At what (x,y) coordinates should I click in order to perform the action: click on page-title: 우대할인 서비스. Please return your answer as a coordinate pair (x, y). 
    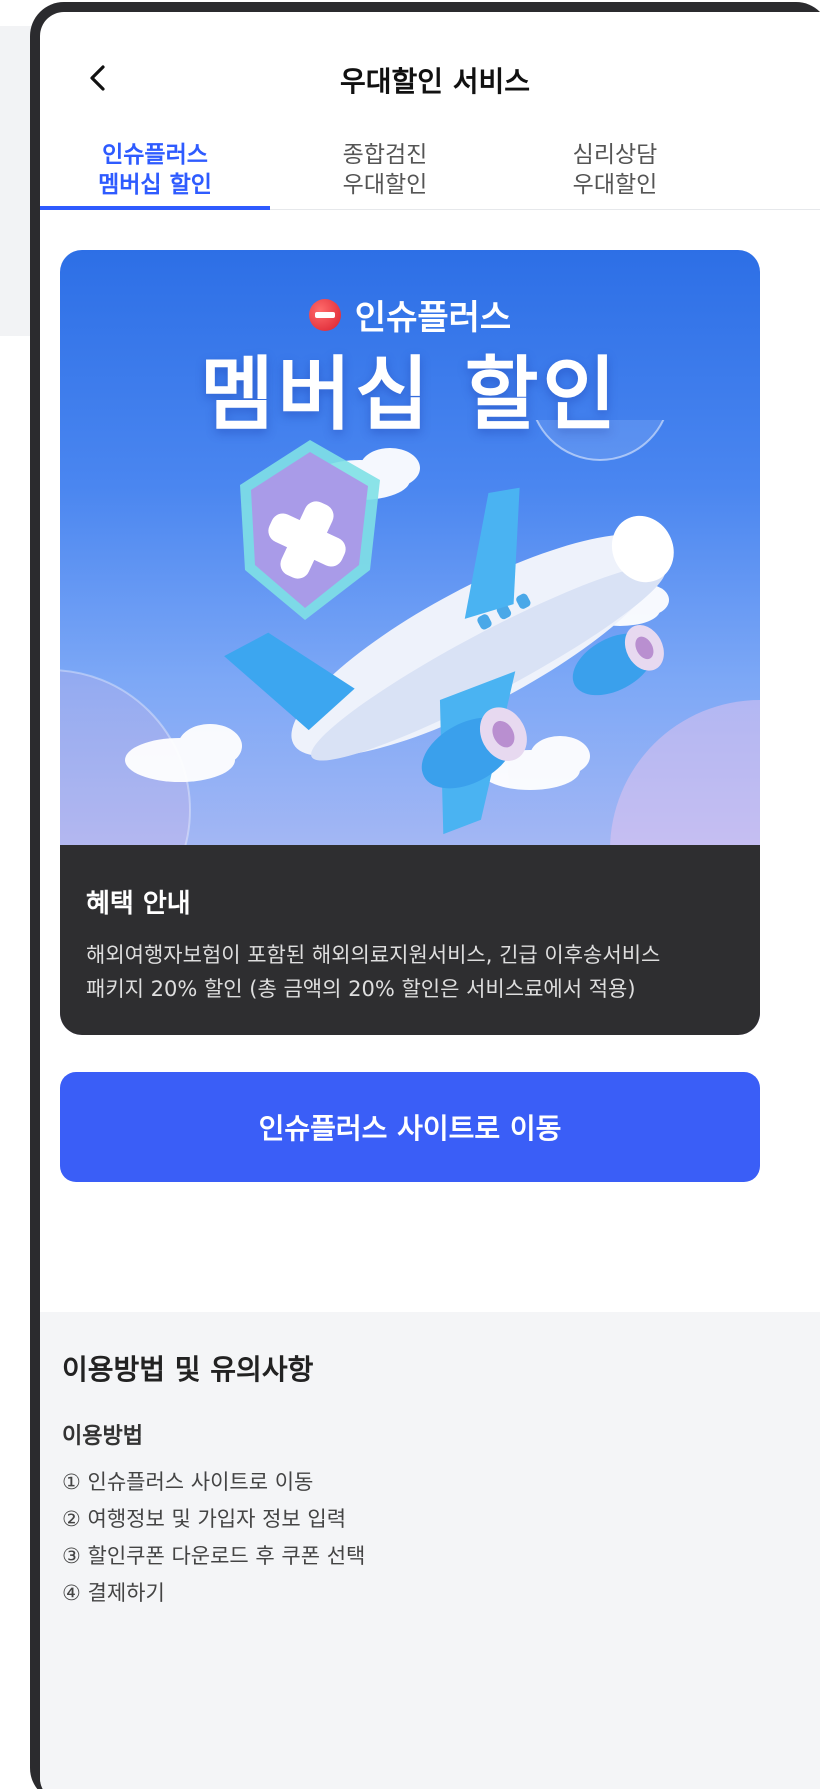
    Looking at the image, I should click on (435, 81).